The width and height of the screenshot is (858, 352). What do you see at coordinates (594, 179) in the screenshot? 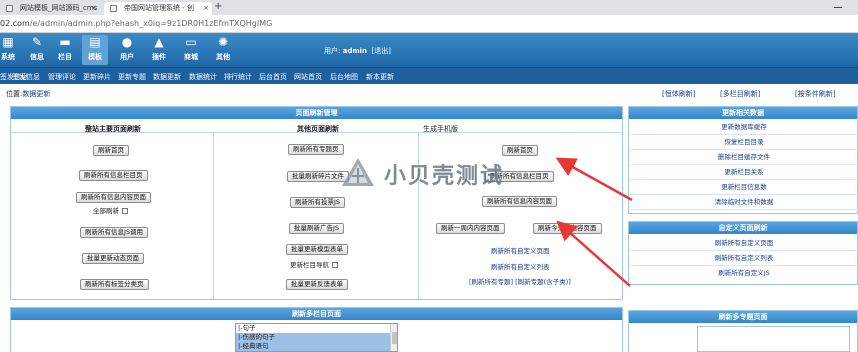
I see `arrow-to-columns` at bounding box center [594, 179].